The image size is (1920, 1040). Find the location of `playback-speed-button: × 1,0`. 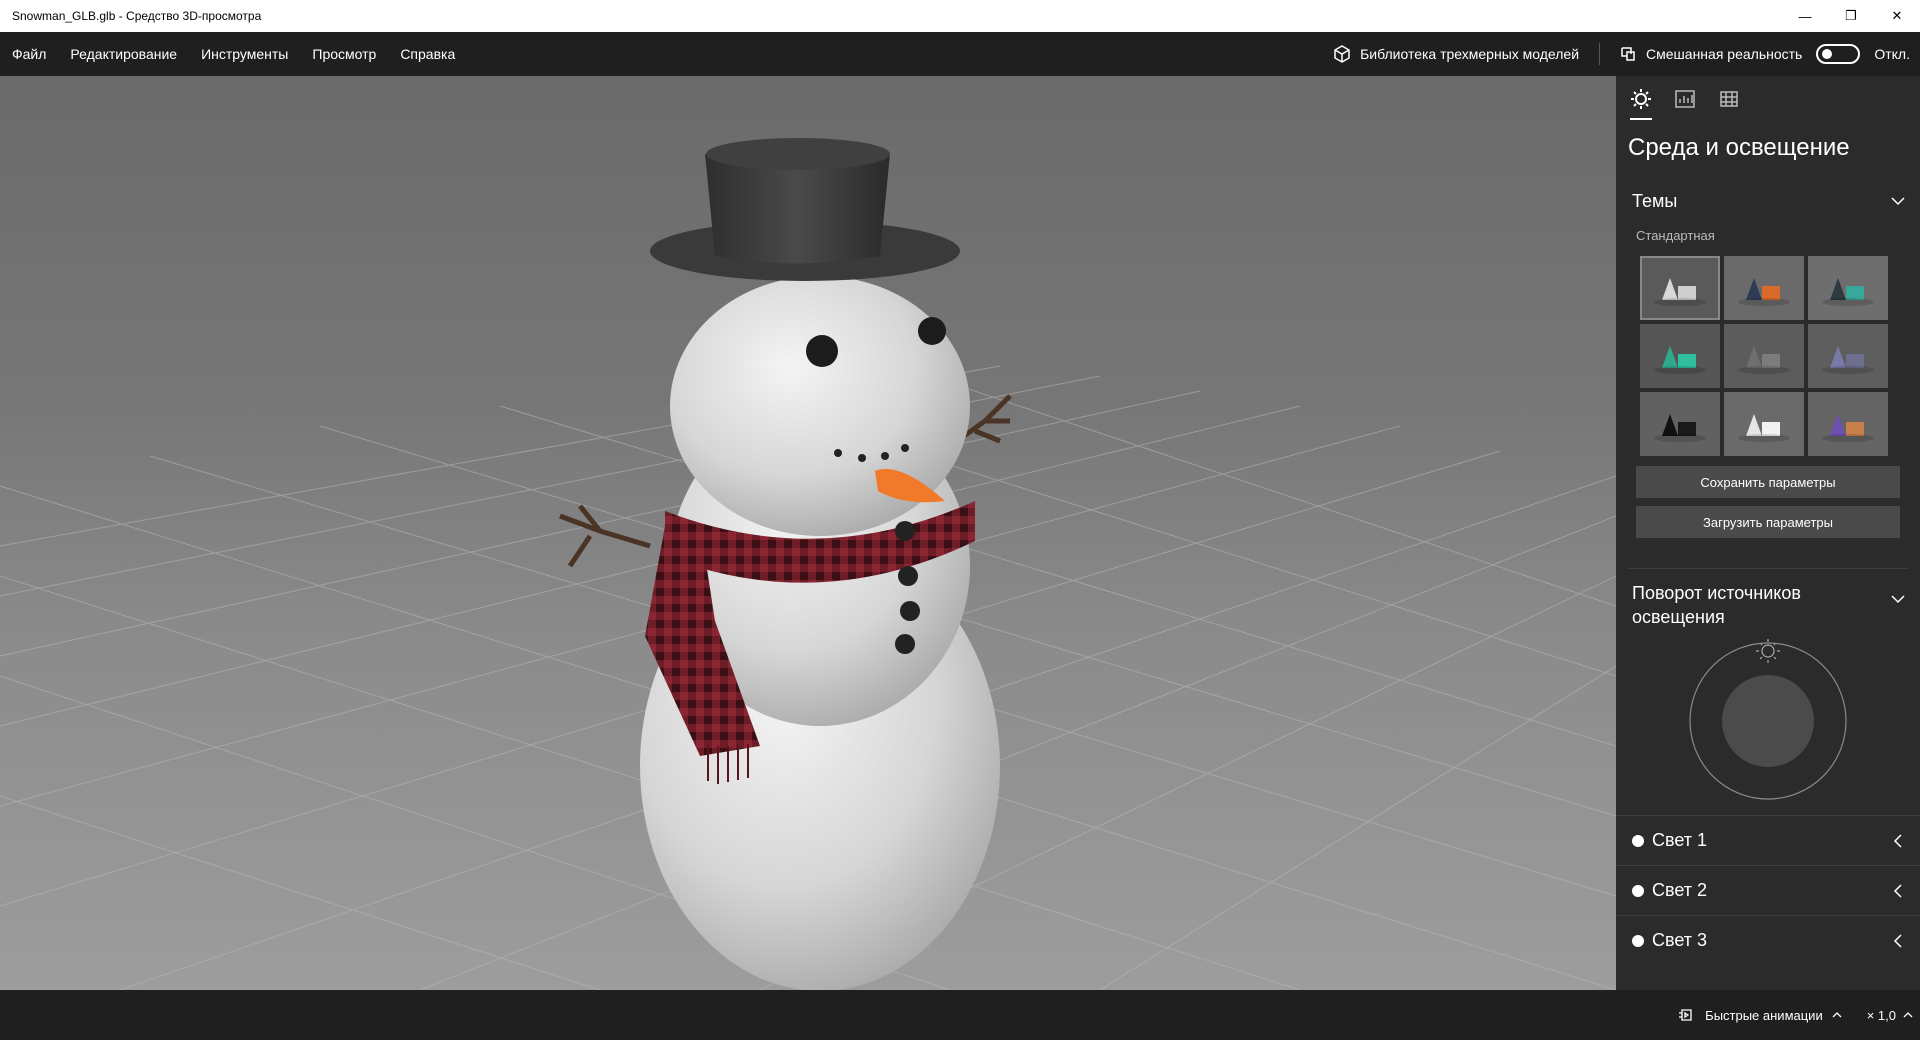

playback-speed-button: × 1,0 is located at coordinates (1890, 1015).